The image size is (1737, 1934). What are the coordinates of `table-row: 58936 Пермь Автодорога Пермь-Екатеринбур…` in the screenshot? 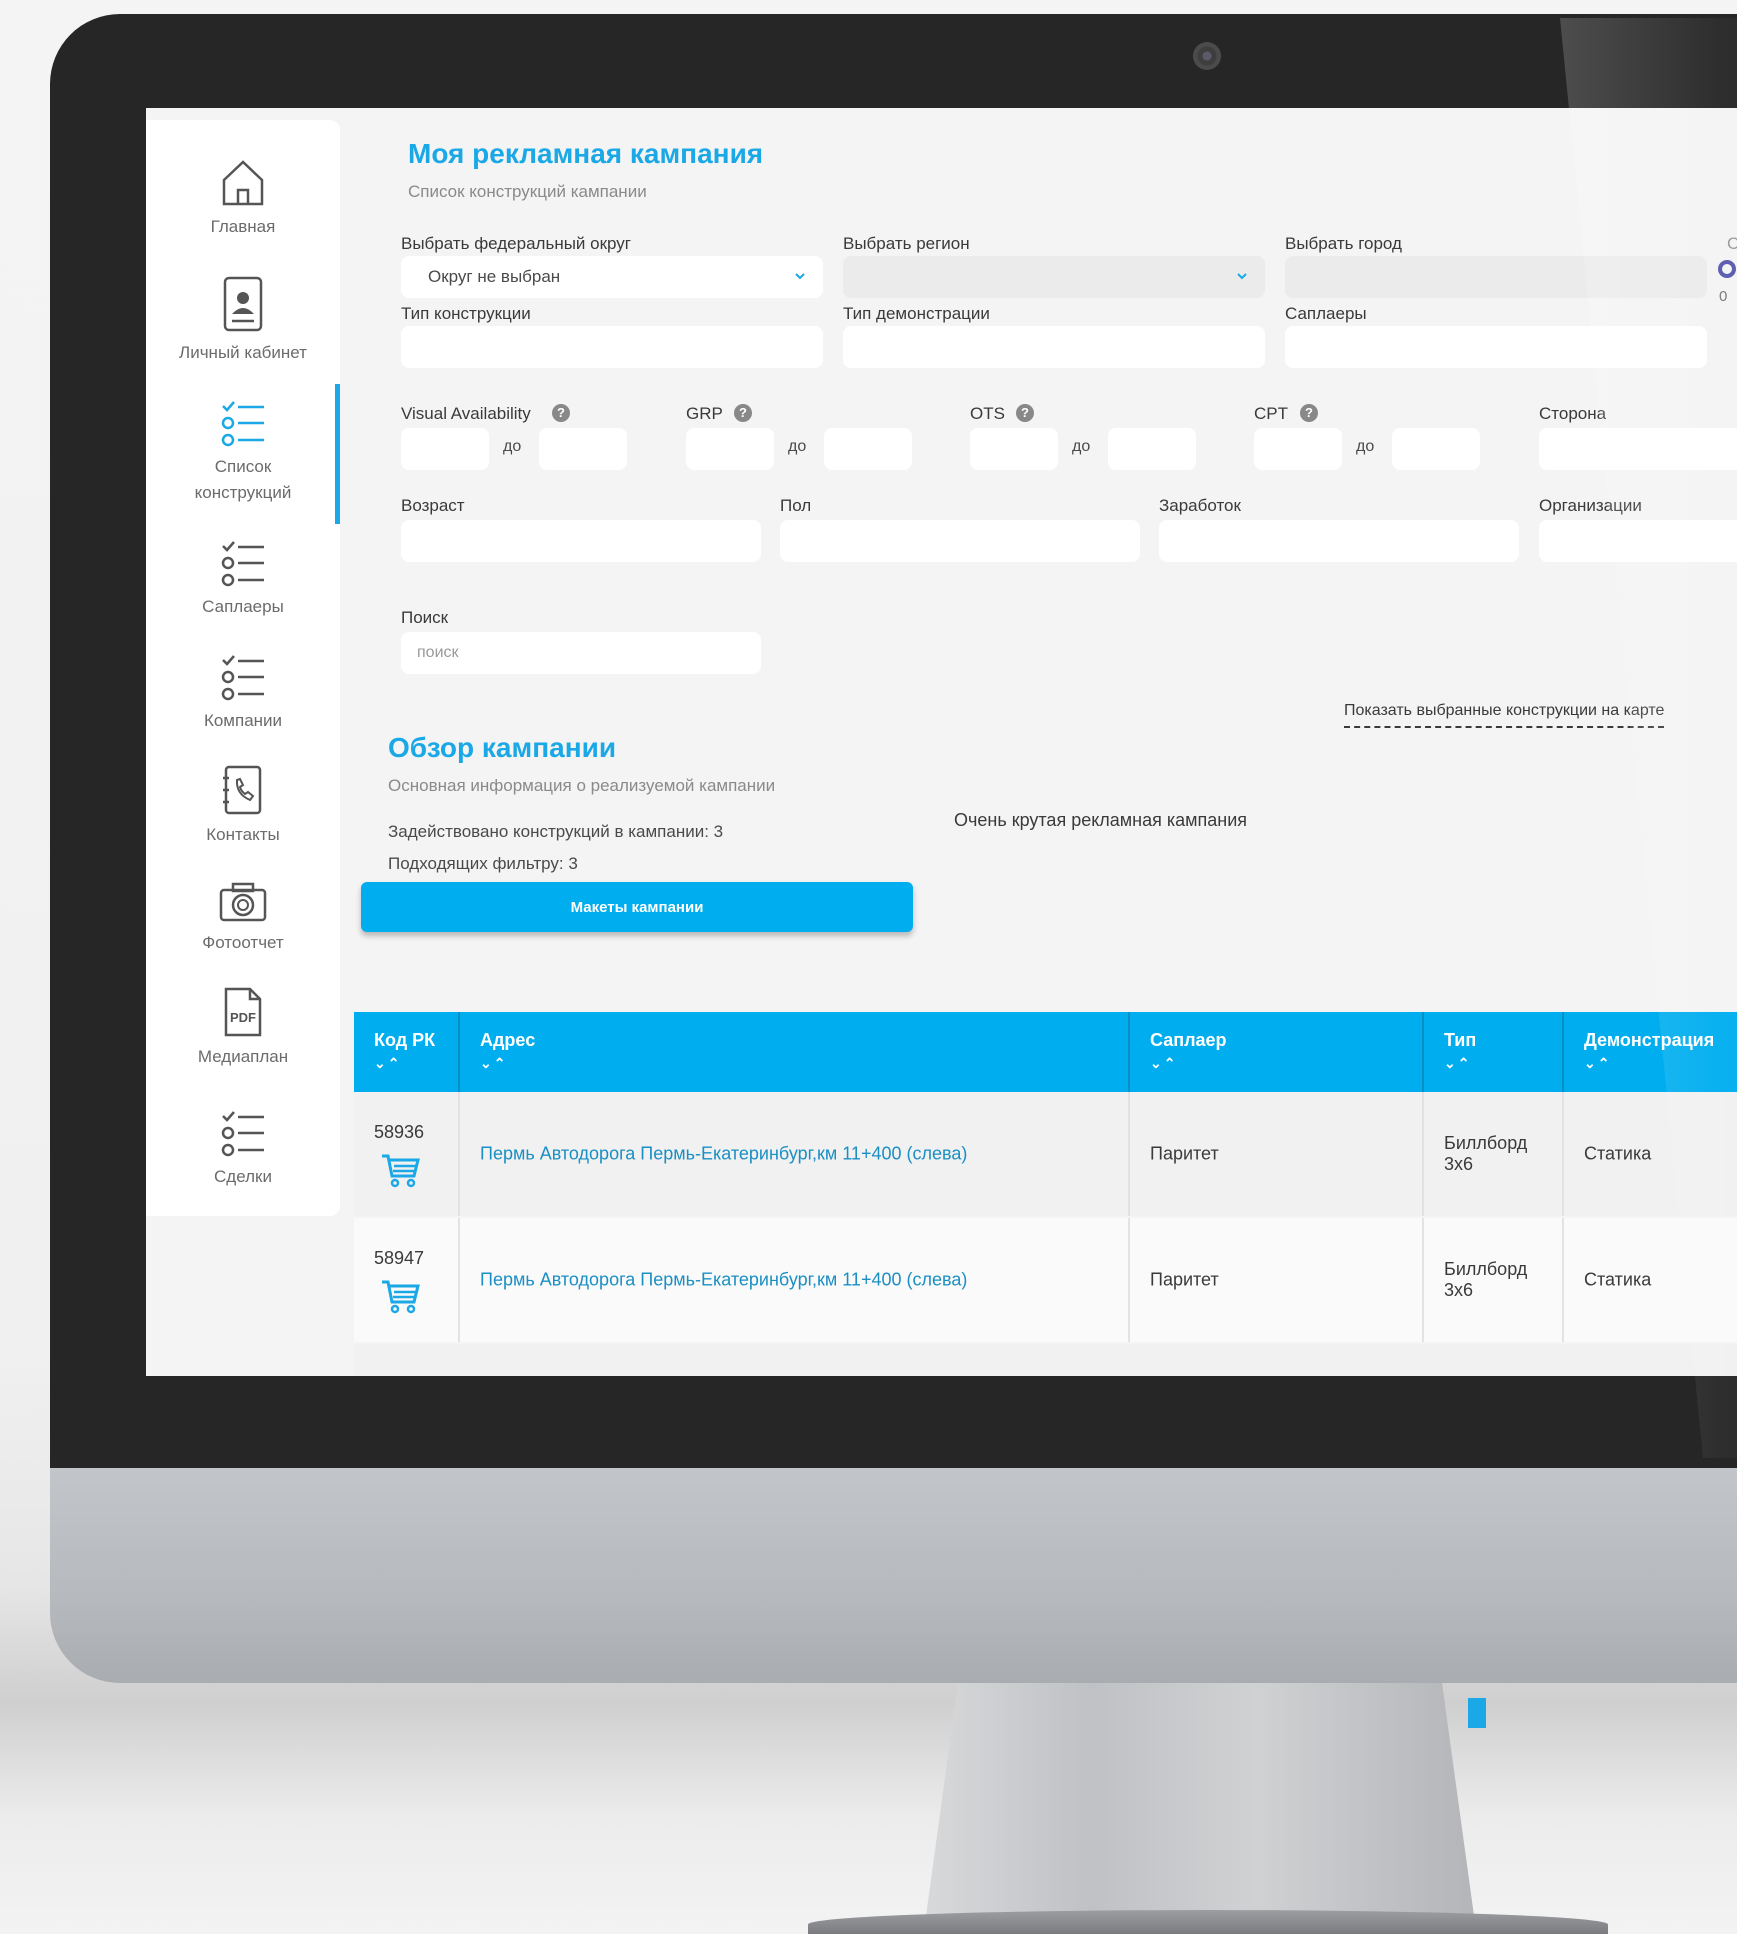 It's located at (1045, 1154).